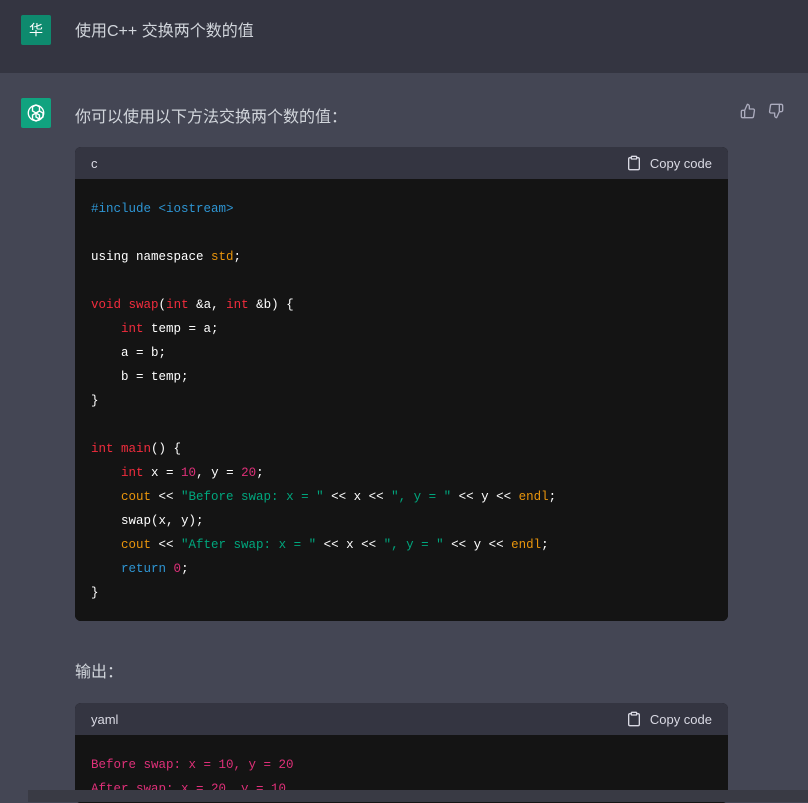 This screenshot has height=803, width=808. What do you see at coordinates (105, 719) in the screenshot?
I see `code-language-label: yaml` at bounding box center [105, 719].